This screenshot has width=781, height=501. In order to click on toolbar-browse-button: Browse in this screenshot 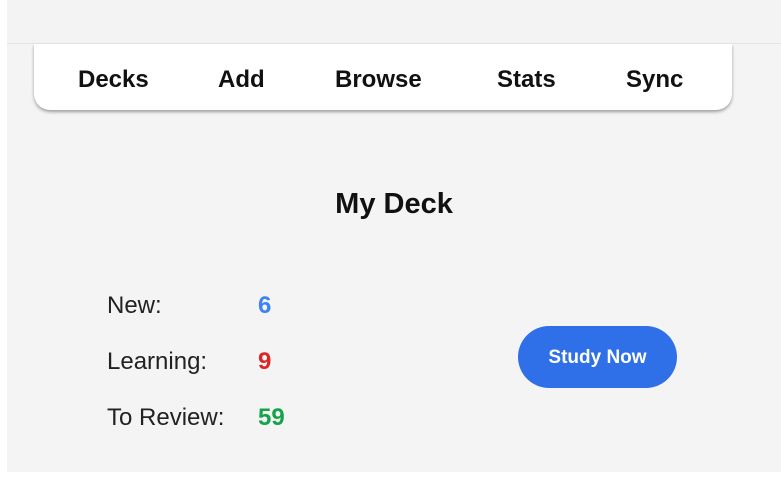, I will do `click(378, 80)`.